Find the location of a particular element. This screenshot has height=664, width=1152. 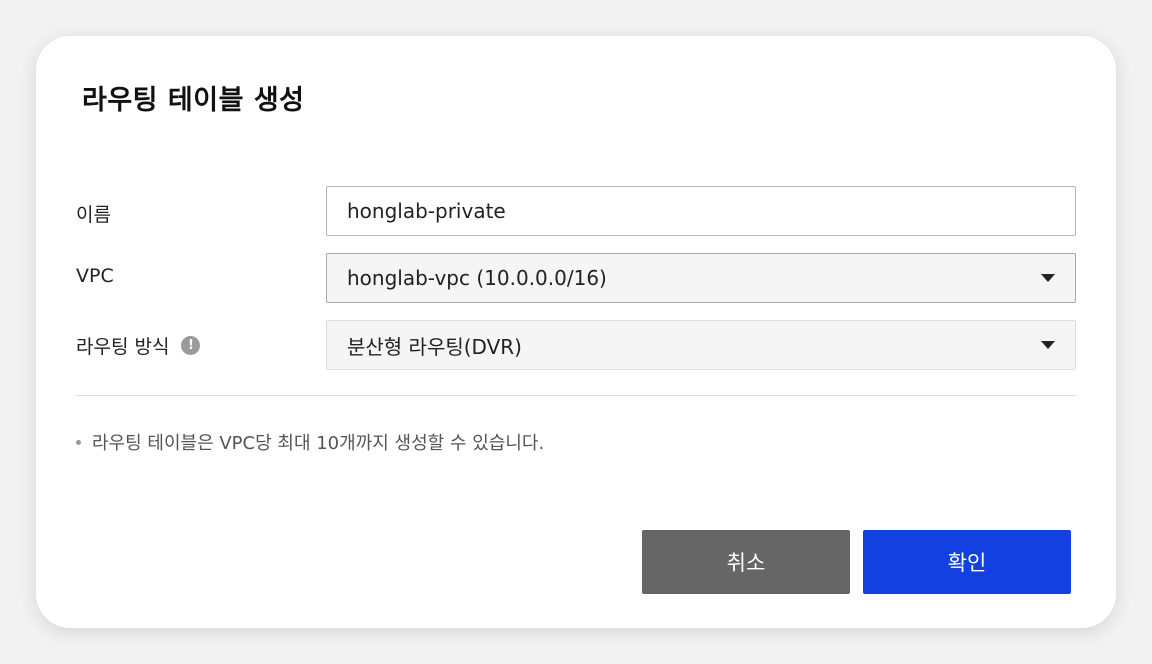

name-field is located at coordinates (701, 211).